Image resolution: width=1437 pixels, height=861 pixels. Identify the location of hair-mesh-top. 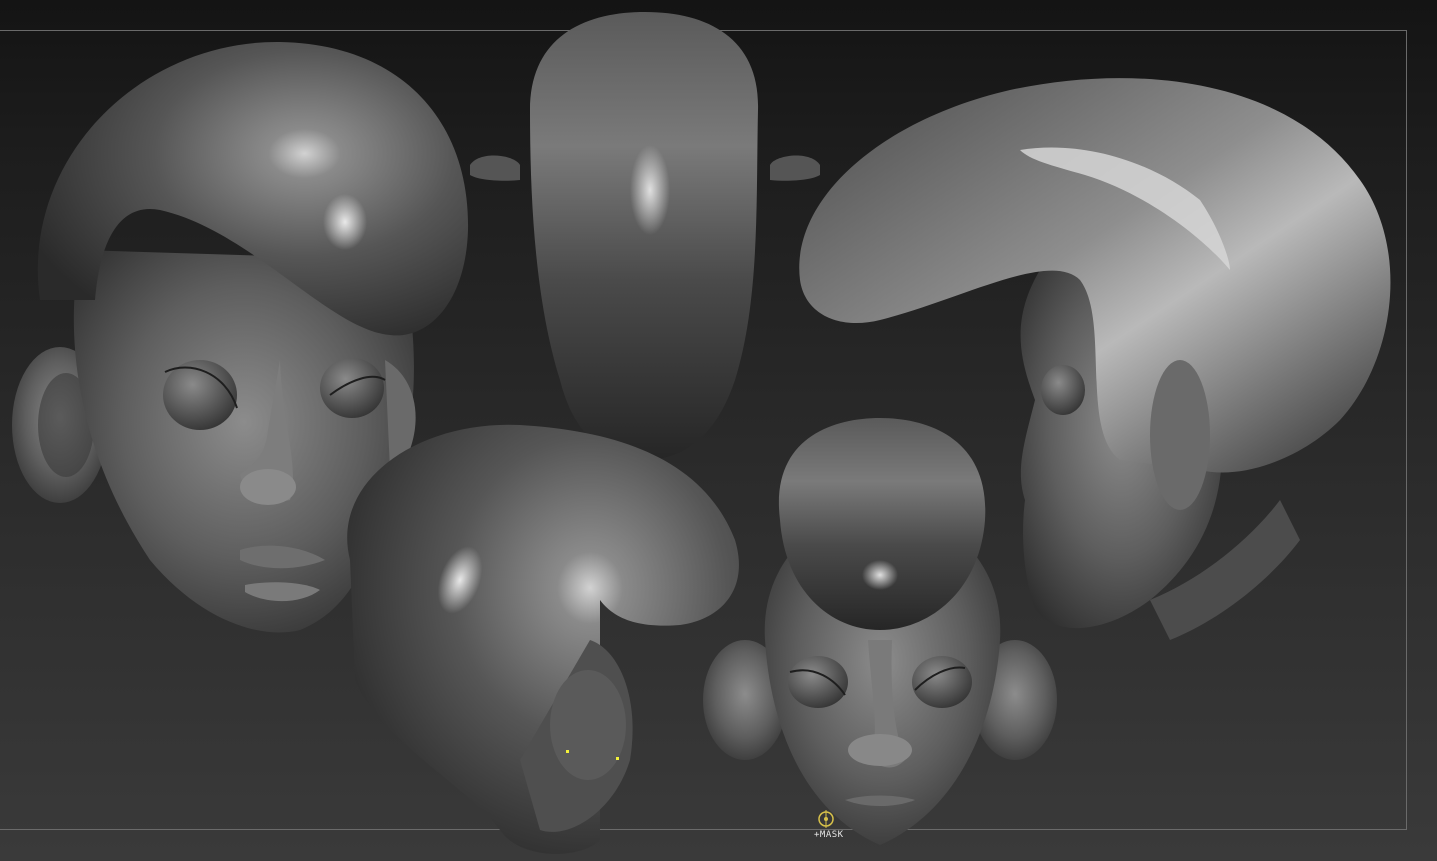
(644, 236).